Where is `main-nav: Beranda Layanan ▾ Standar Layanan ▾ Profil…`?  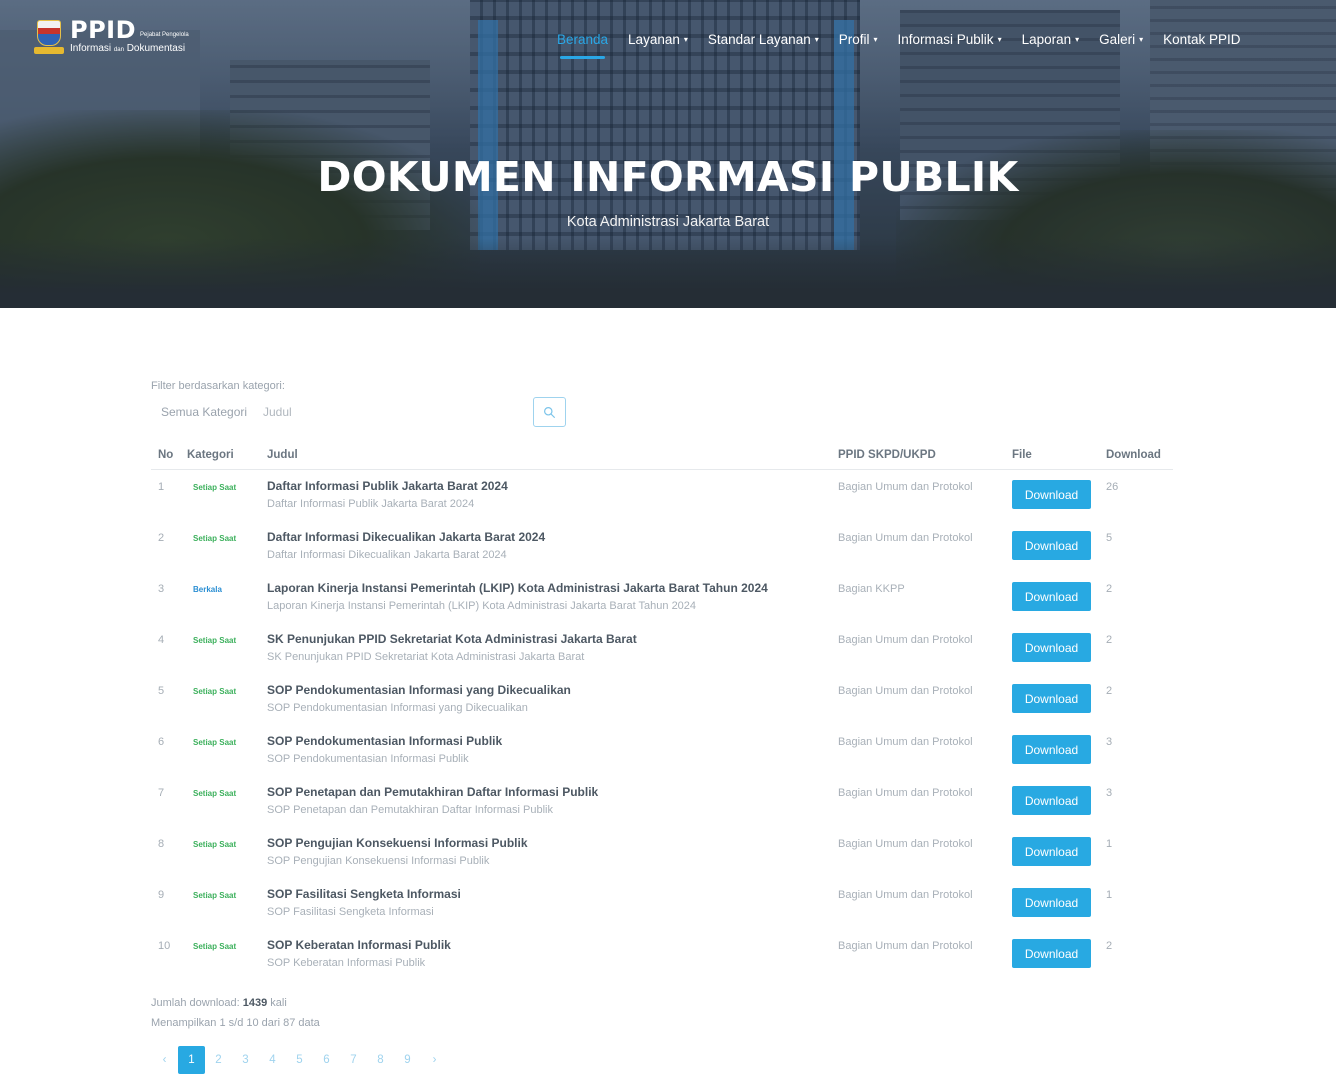
main-nav: Beranda Layanan ▾ Standar Layanan ▾ Profil… is located at coordinates (908, 45).